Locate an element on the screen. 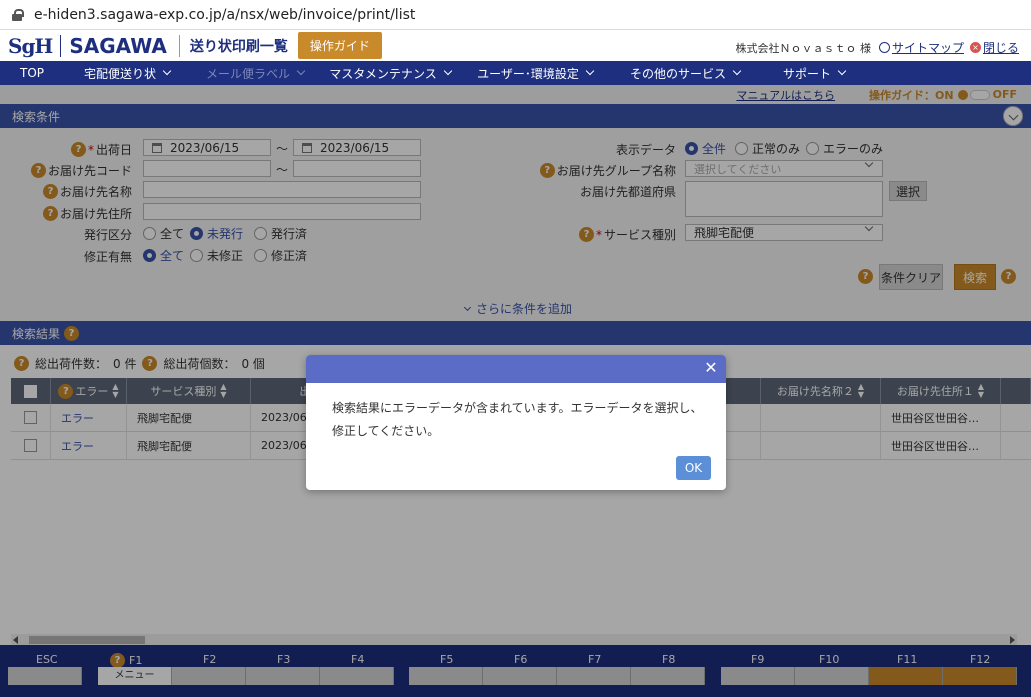  header-divider is located at coordinates (179, 45).